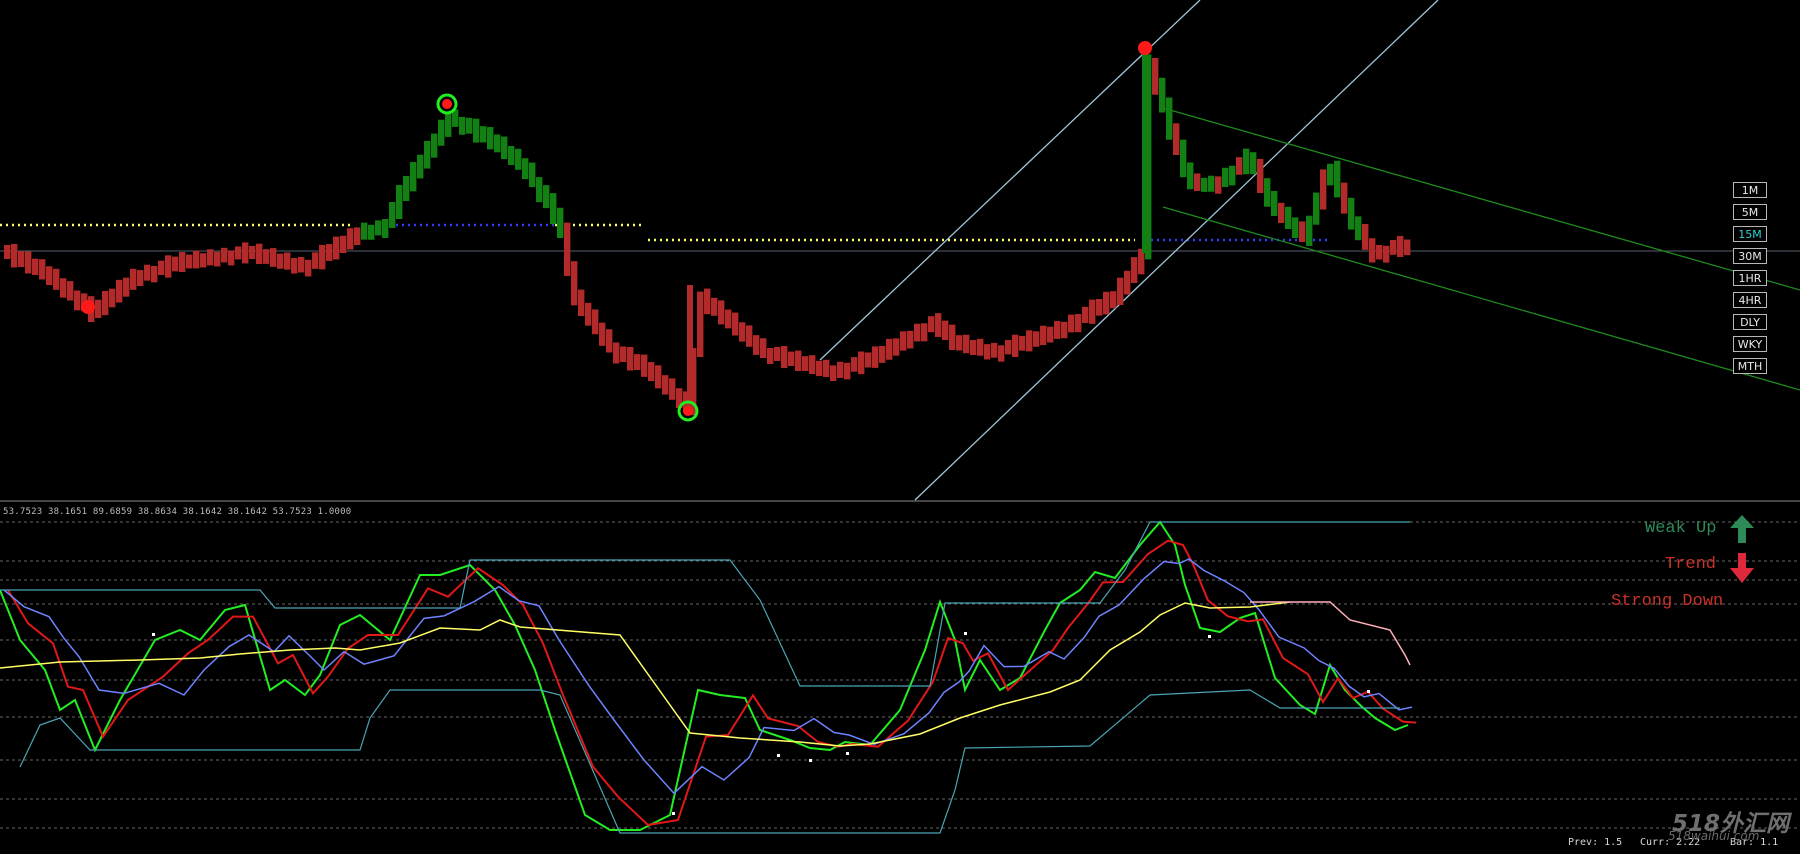  I want to click on oscillator-ma-tail, so click(1330, 633).